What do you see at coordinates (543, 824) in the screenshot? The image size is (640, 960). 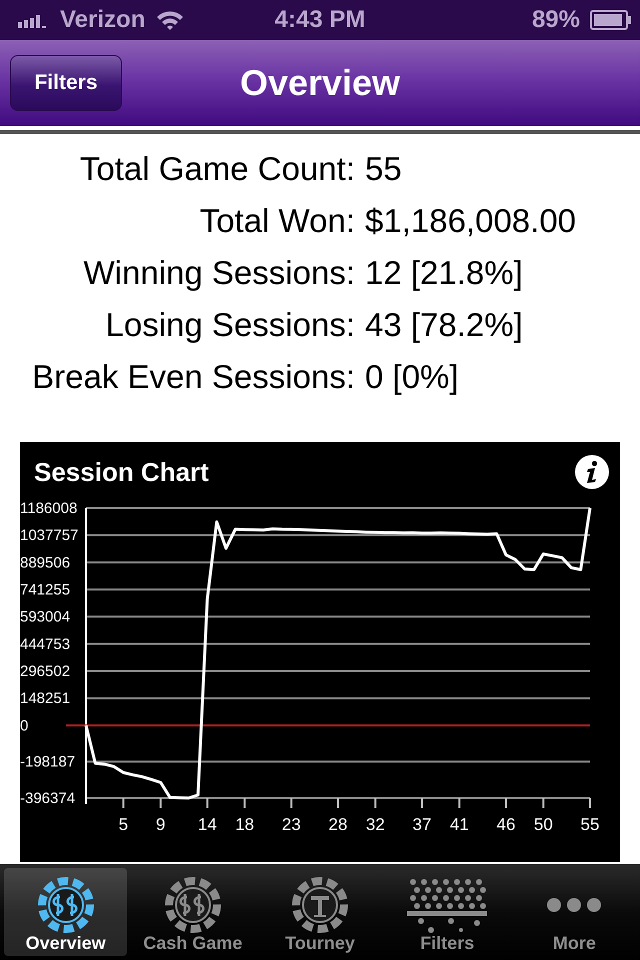 I see `x-tick-label: 50` at bounding box center [543, 824].